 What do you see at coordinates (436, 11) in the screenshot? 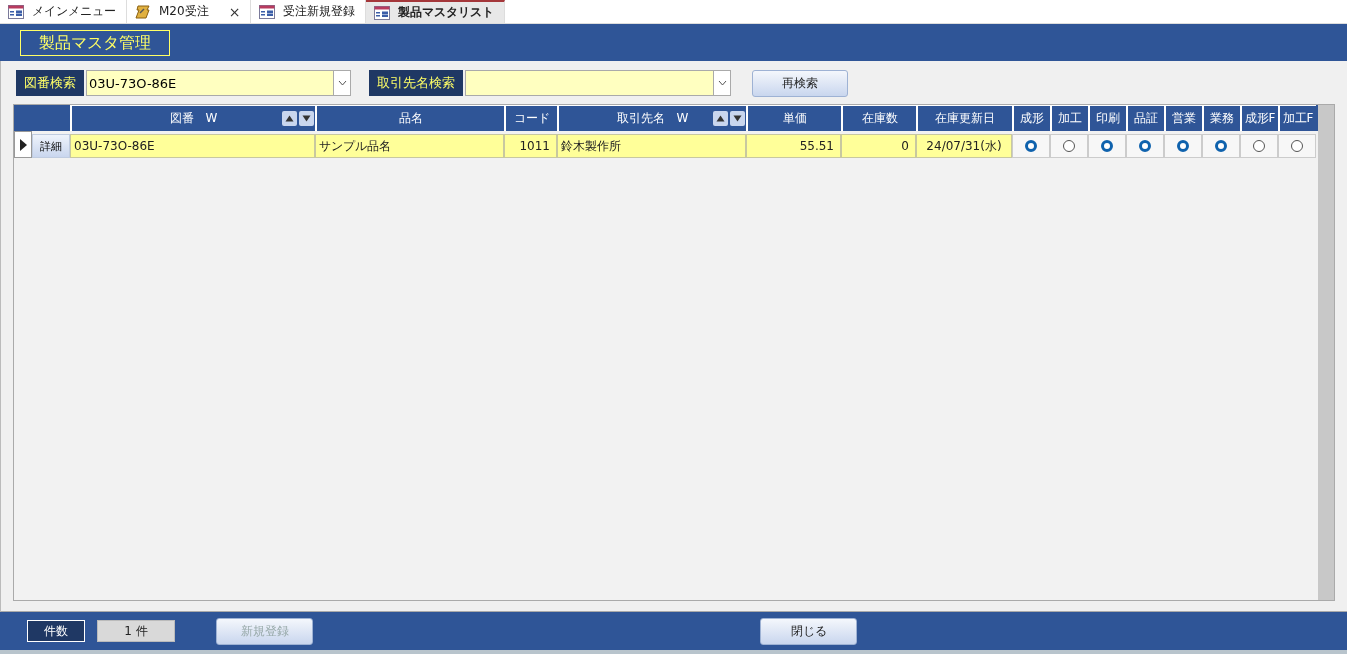
I see `document-tab: 製品マスタリスト` at bounding box center [436, 11].